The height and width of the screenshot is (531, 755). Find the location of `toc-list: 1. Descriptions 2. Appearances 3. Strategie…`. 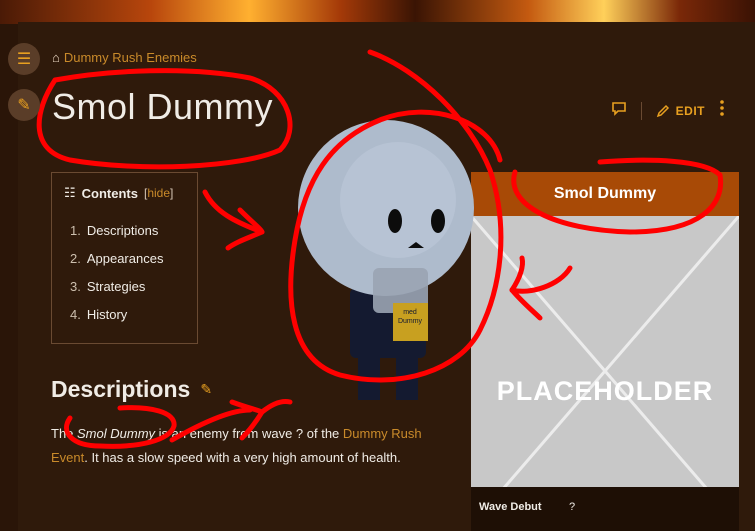

toc-list: 1. Descriptions 2. Appearances 3. Strategie… is located at coordinates (124, 268).